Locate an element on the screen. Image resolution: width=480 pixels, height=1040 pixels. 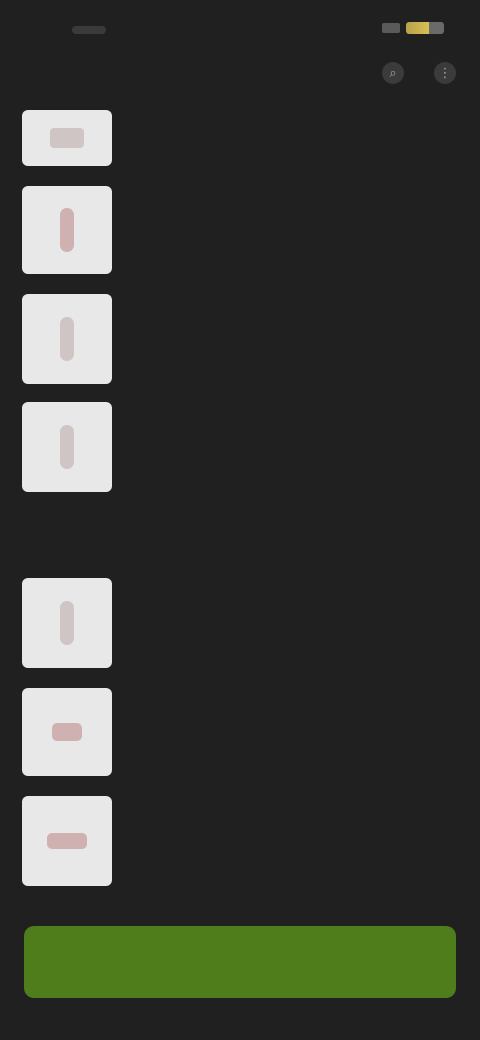
search-icon: ⌕ is located at coordinates (393, 73).